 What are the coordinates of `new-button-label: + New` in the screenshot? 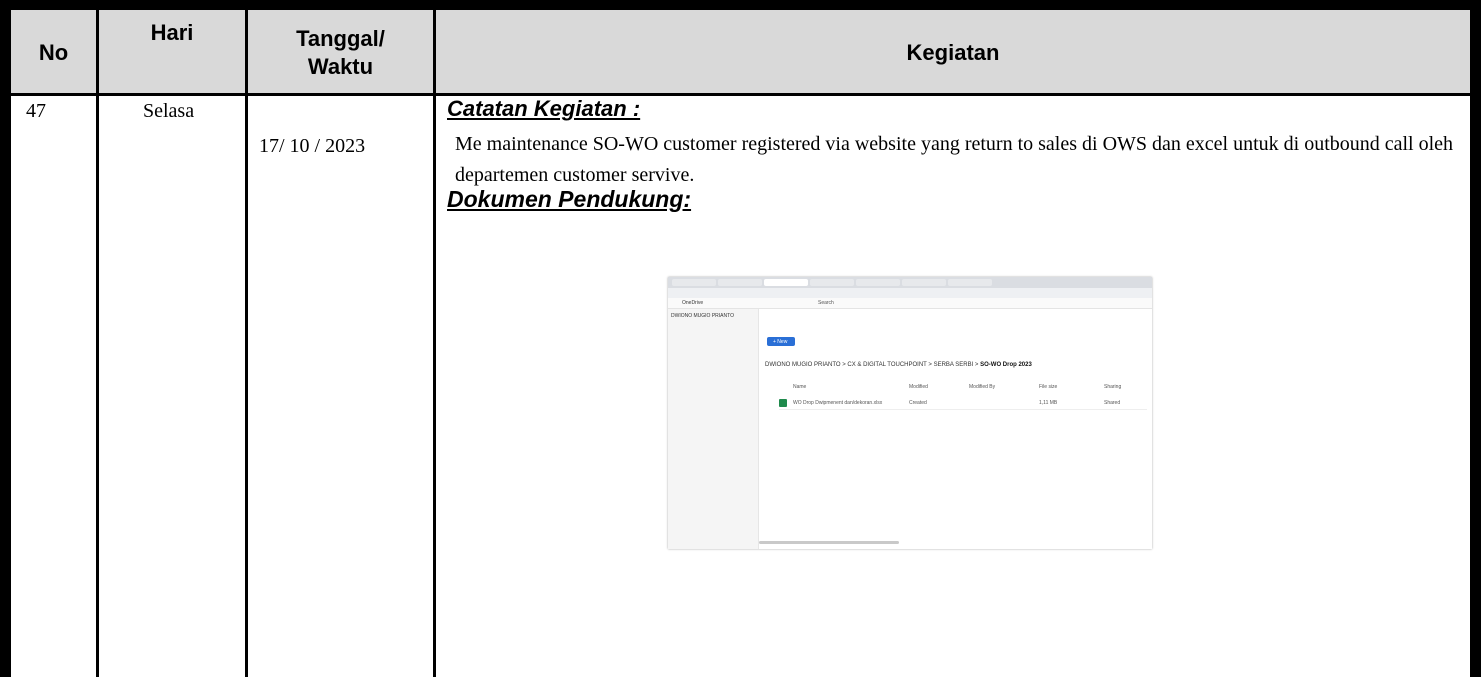 It's located at (780, 342).